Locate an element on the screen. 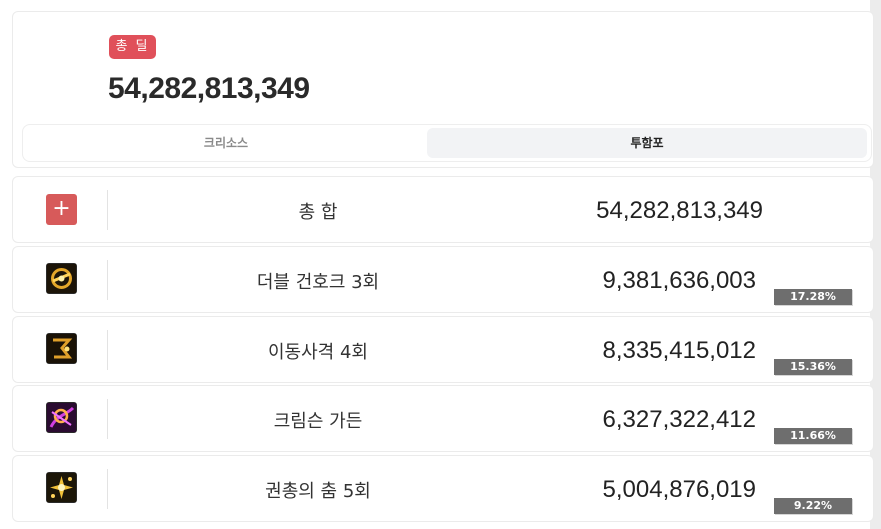 Image resolution: width=881 pixels, height=529 pixels. skill-damage-value: 9,381,636,003 is located at coordinates (679, 280).